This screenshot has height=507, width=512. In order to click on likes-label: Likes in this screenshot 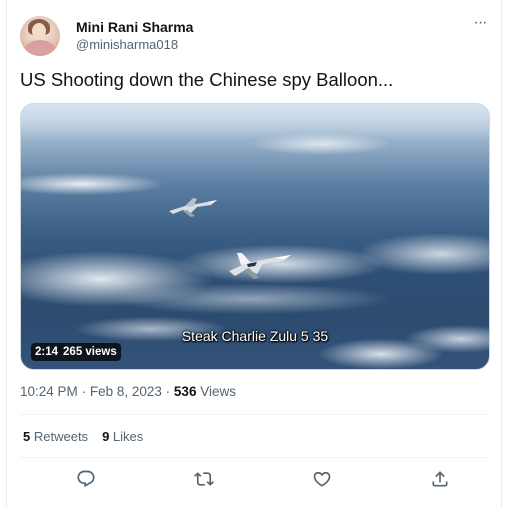, I will do `click(128, 436)`.